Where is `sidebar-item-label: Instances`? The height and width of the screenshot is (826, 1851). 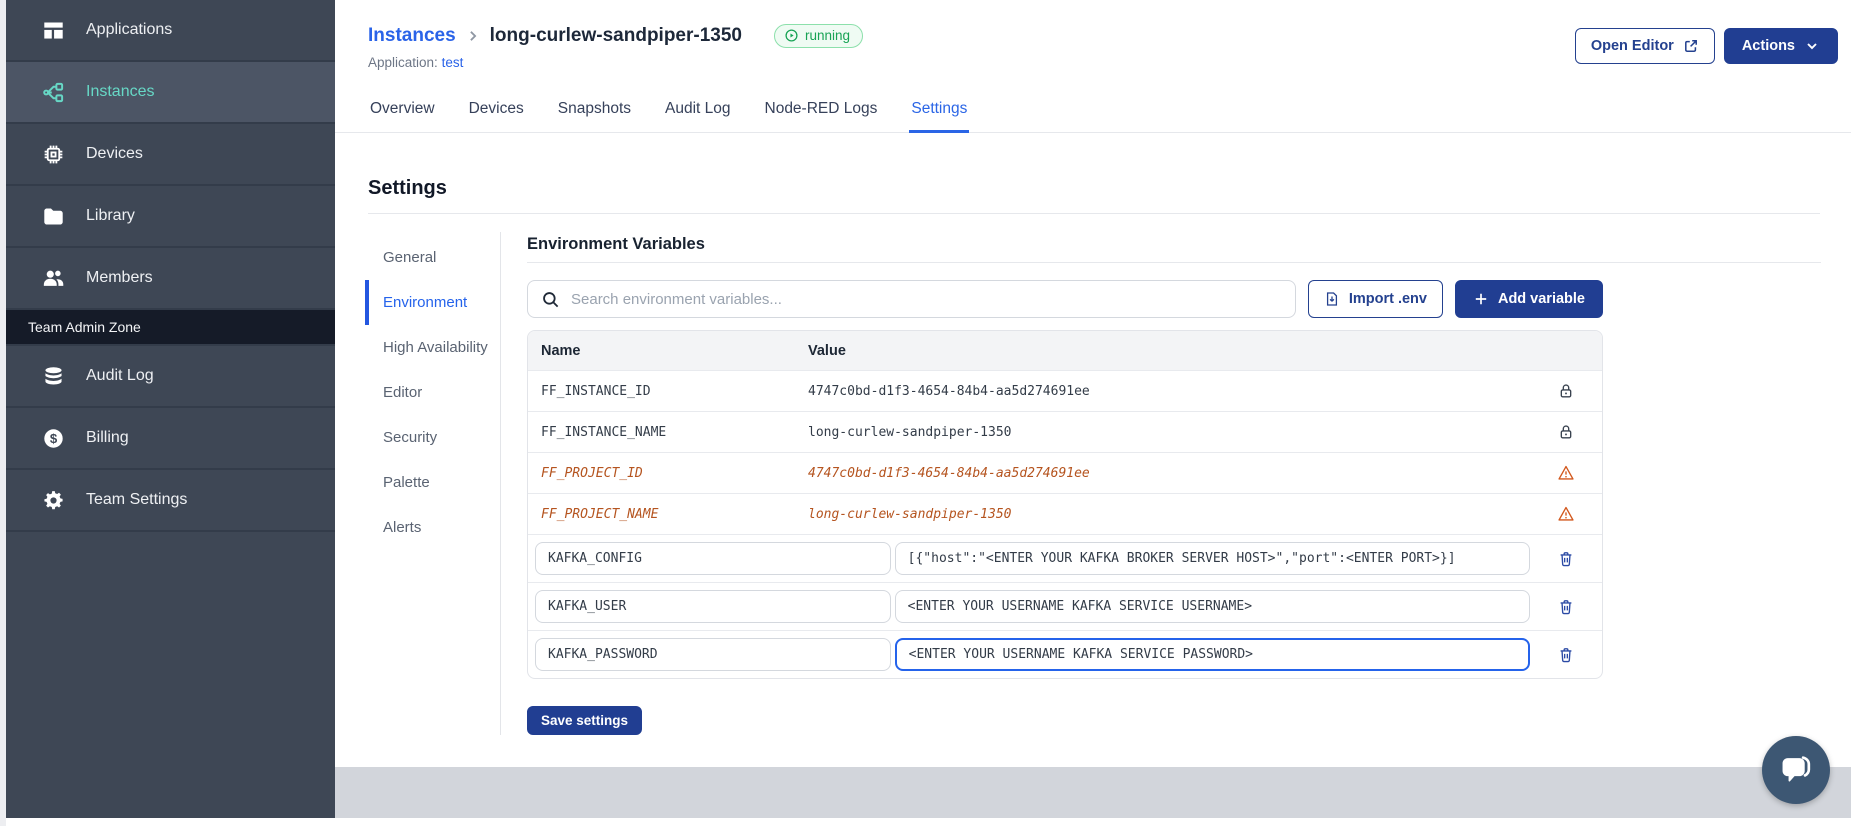 sidebar-item-label: Instances is located at coordinates (120, 91).